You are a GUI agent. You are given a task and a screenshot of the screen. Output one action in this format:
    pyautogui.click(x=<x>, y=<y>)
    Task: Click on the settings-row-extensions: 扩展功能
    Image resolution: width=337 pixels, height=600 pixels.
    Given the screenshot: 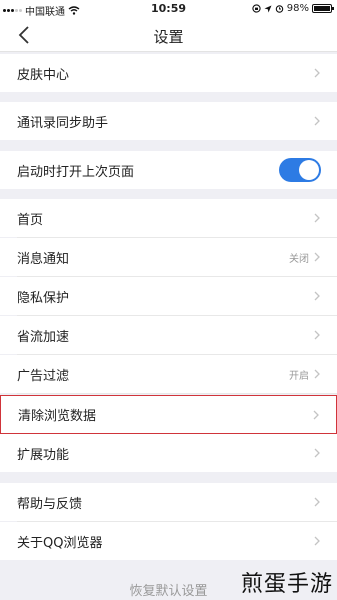 What is the action you would take?
    pyautogui.click(x=168, y=453)
    